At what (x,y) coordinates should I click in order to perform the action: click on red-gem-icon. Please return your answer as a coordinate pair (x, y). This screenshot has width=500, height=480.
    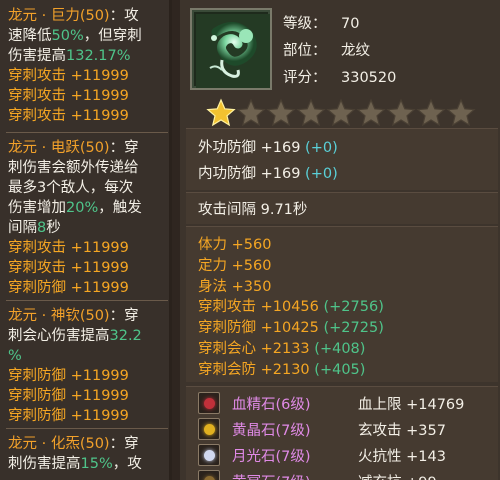
    Looking at the image, I should click on (209, 403).